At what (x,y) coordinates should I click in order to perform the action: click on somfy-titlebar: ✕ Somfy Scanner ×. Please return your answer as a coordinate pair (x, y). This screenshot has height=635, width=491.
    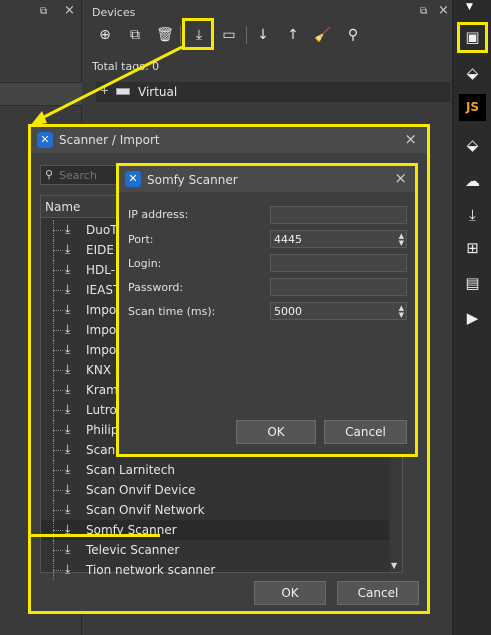
    Looking at the image, I should click on (267, 179).